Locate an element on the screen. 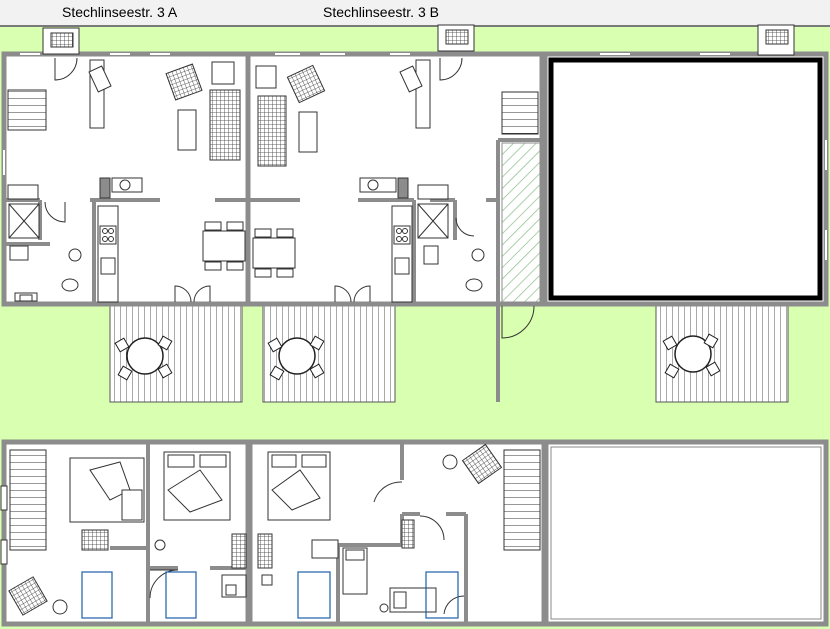 This screenshot has height=629, width=830. staircase-a is located at coordinates (27, 110).